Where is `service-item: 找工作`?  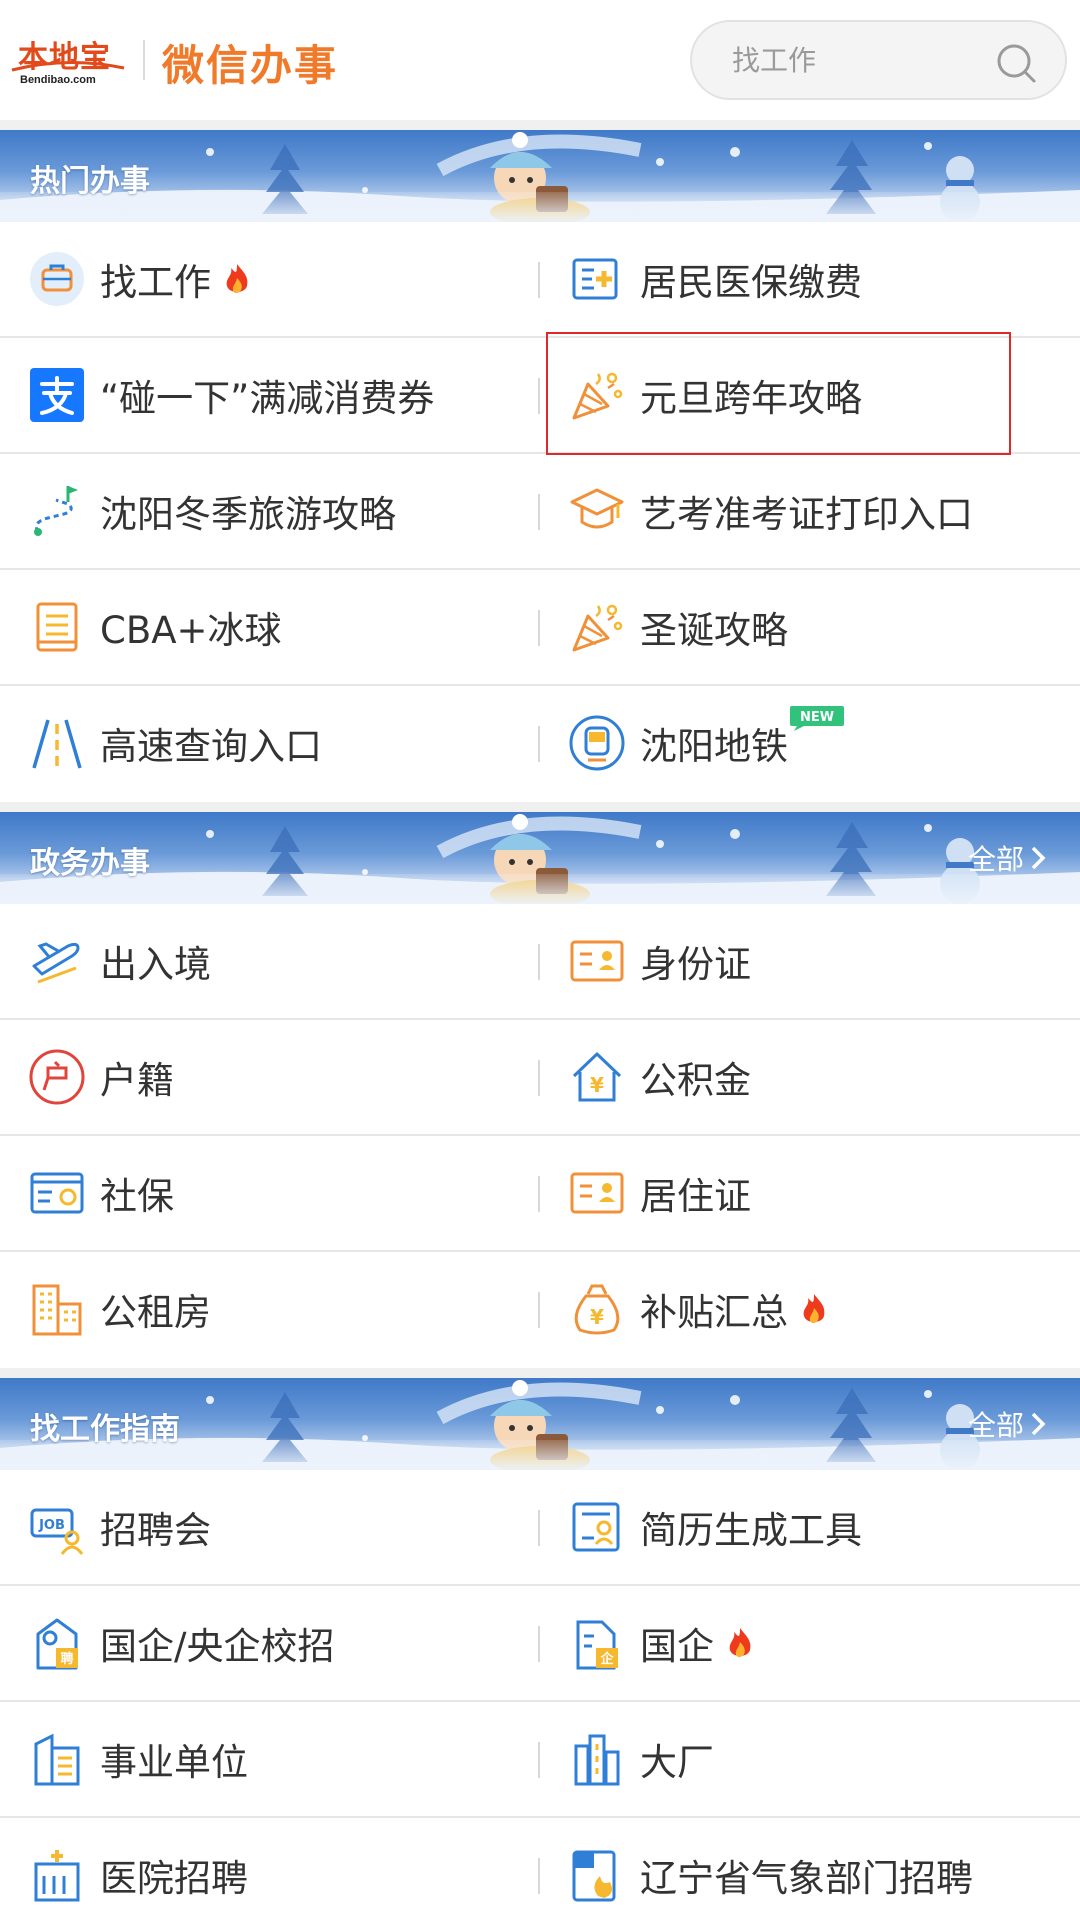
service-item: 找工作 is located at coordinates (278, 279).